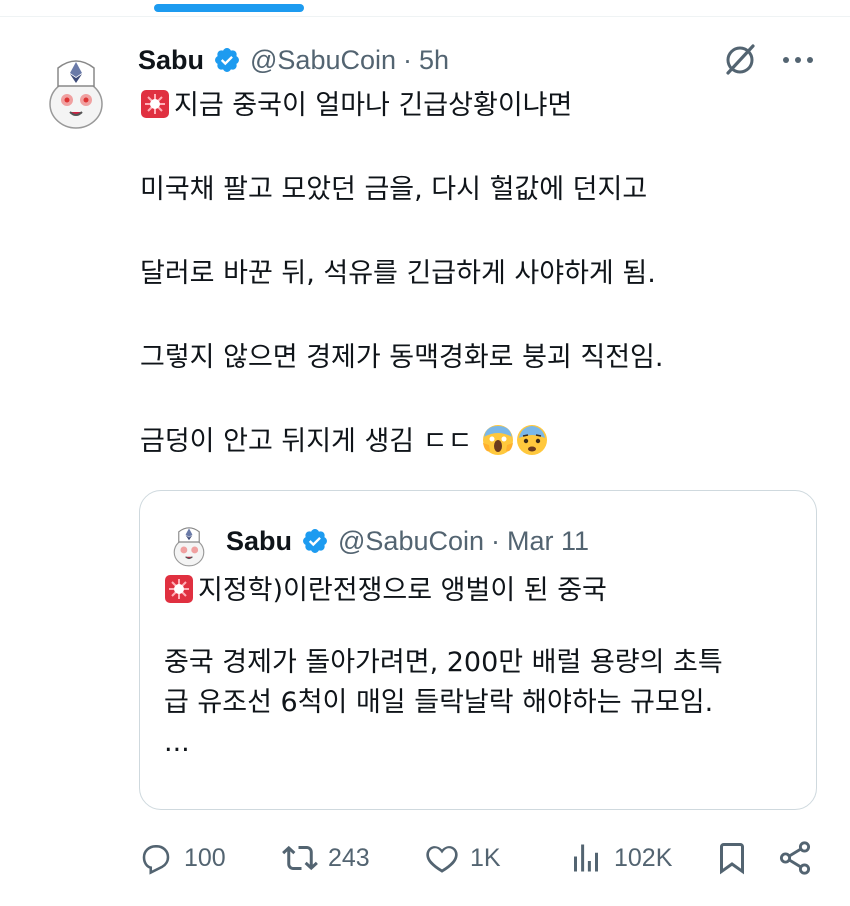  Describe the element at coordinates (182, 858) in the screenshot. I see `reply-button: 100` at that location.